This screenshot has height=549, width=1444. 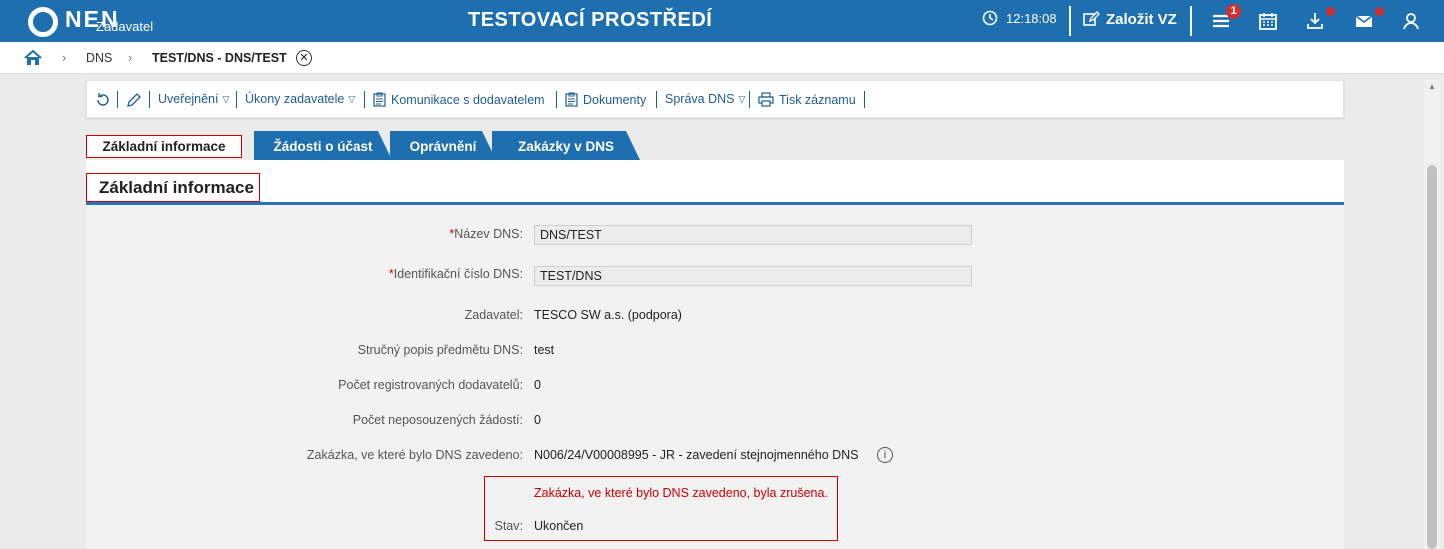 What do you see at coordinates (440, 350) in the screenshot?
I see `description-label: Stručný popis předmětu DNS:` at bounding box center [440, 350].